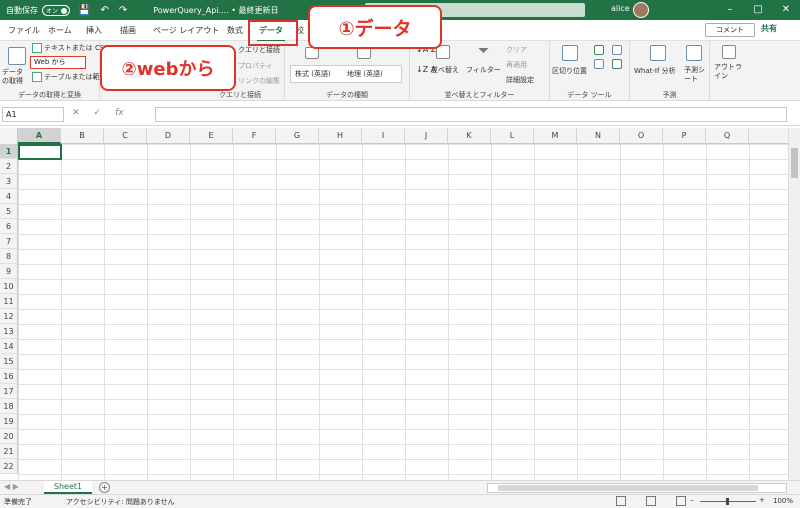 The width and height of the screenshot is (800, 508). What do you see at coordinates (9, 346) in the screenshot?
I see `row-header: 14` at bounding box center [9, 346].